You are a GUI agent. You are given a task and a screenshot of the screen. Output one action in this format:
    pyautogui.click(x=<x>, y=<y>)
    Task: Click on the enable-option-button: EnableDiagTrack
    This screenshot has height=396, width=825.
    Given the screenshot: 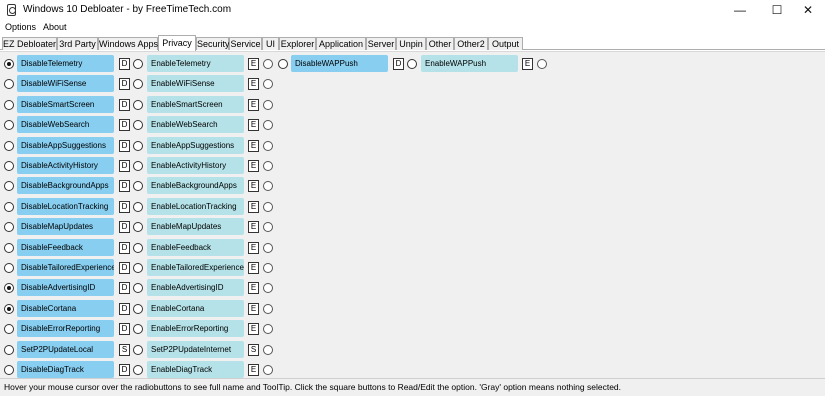 What is the action you would take?
    pyautogui.click(x=195, y=369)
    